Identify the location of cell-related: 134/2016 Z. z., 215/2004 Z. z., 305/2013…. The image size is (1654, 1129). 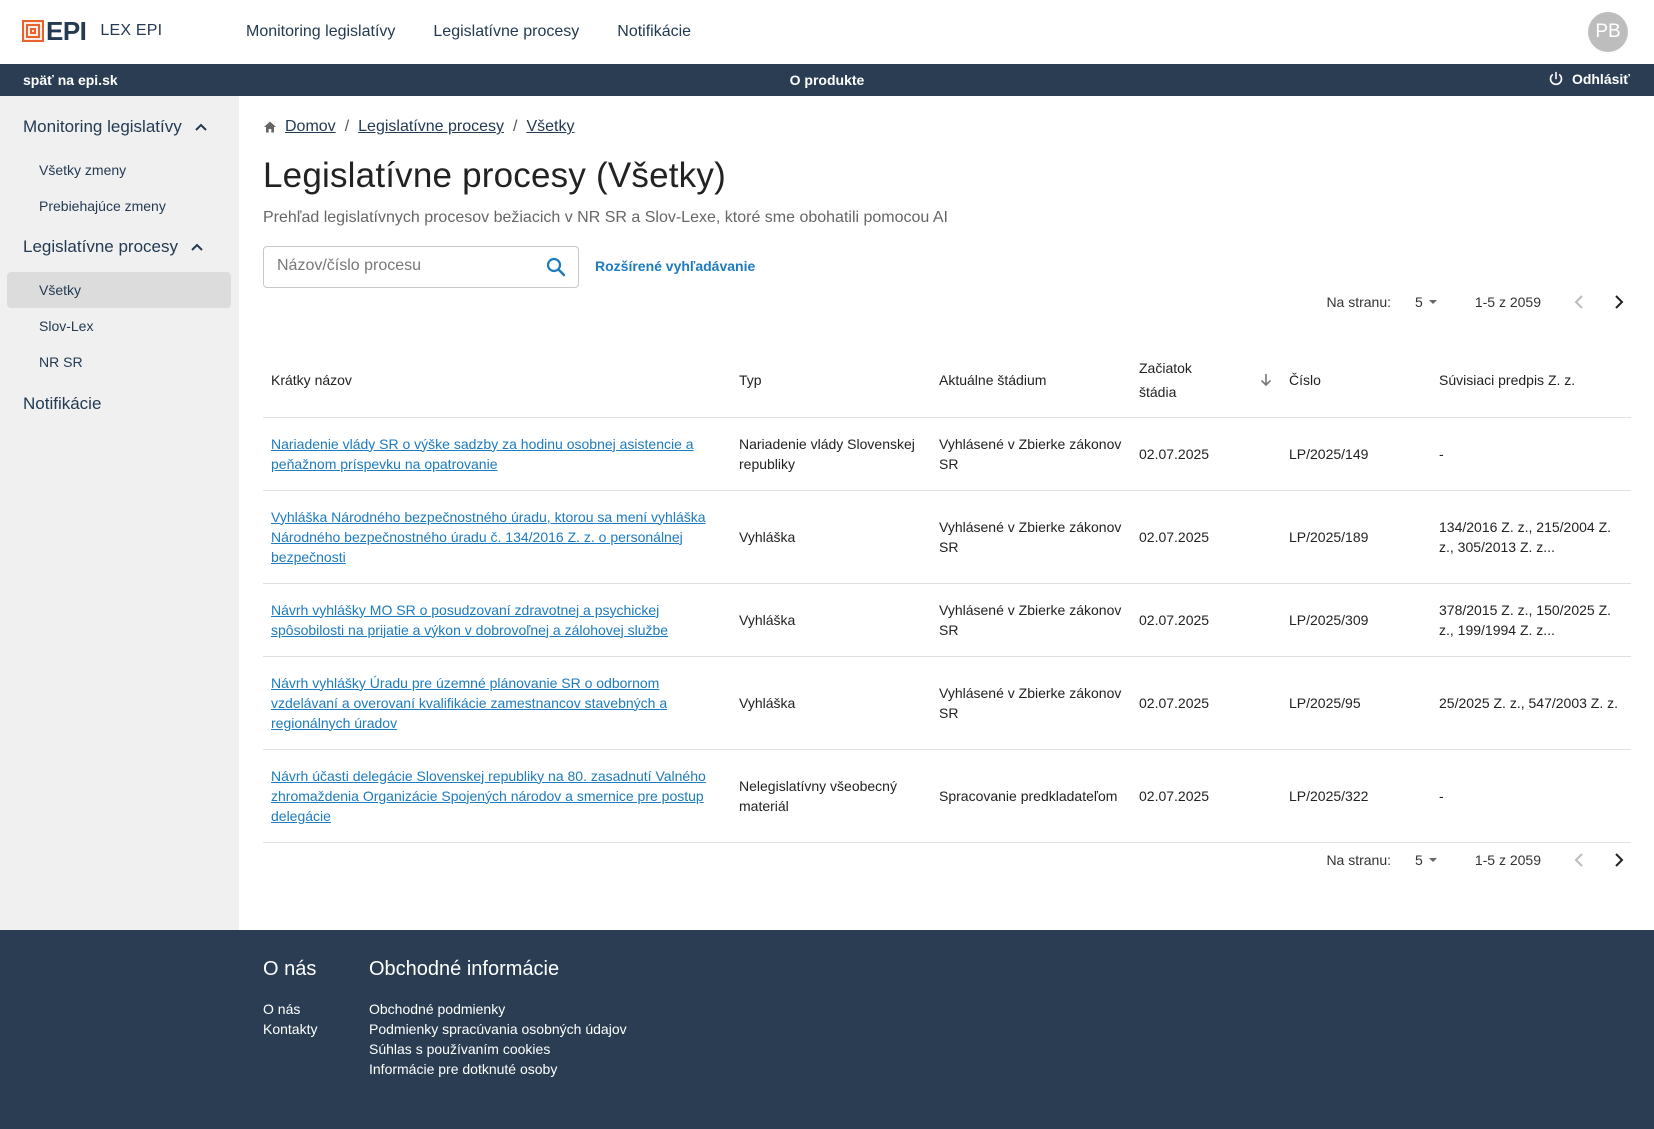
(1531, 537).